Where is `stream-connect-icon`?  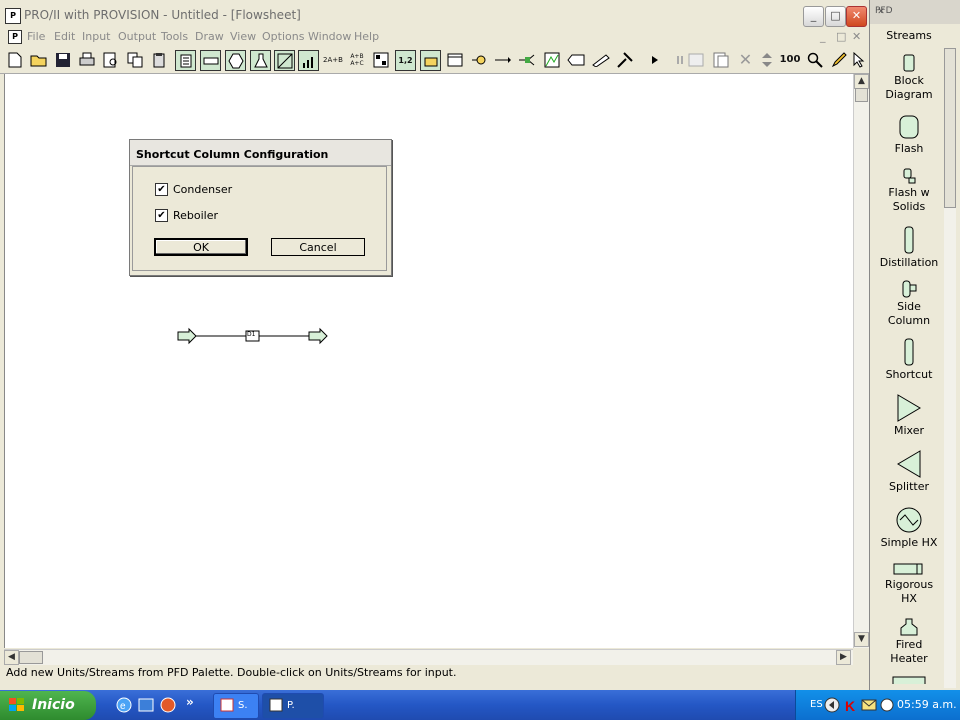 stream-connect-icon is located at coordinates (478, 59).